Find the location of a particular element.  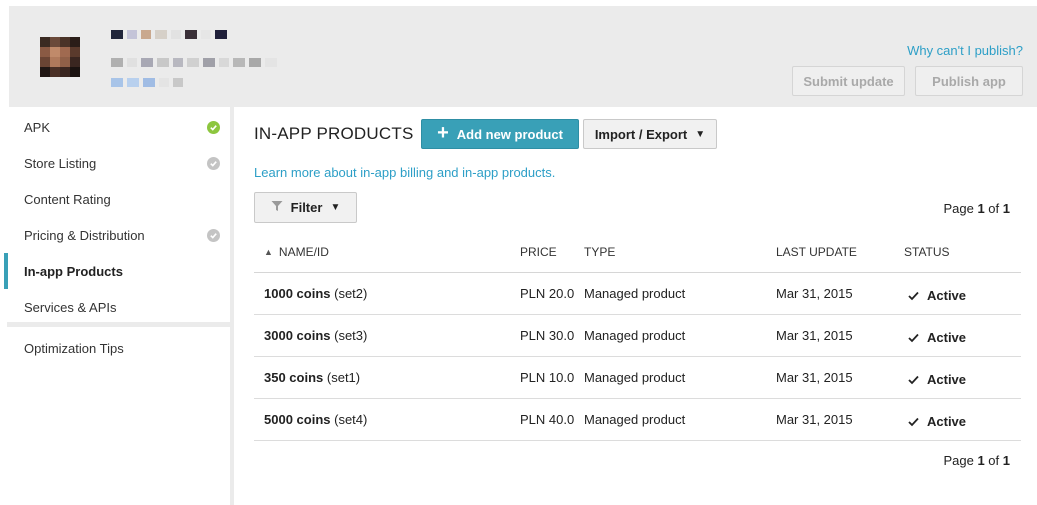

product-name-id: 1000 coins (set2) is located at coordinates (316, 293).